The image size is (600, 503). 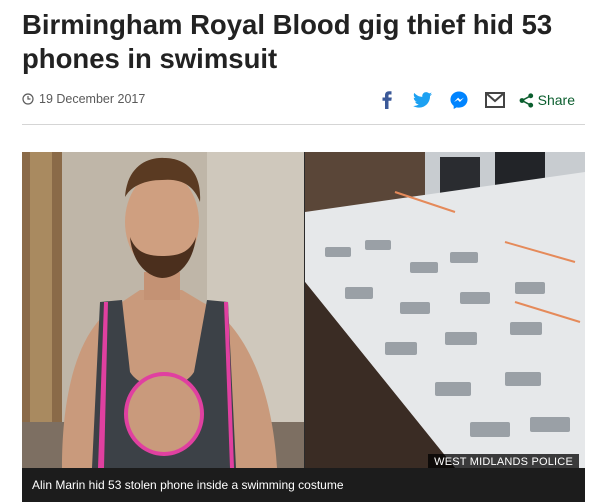 I want to click on messenger-icon, so click(x=459, y=100).